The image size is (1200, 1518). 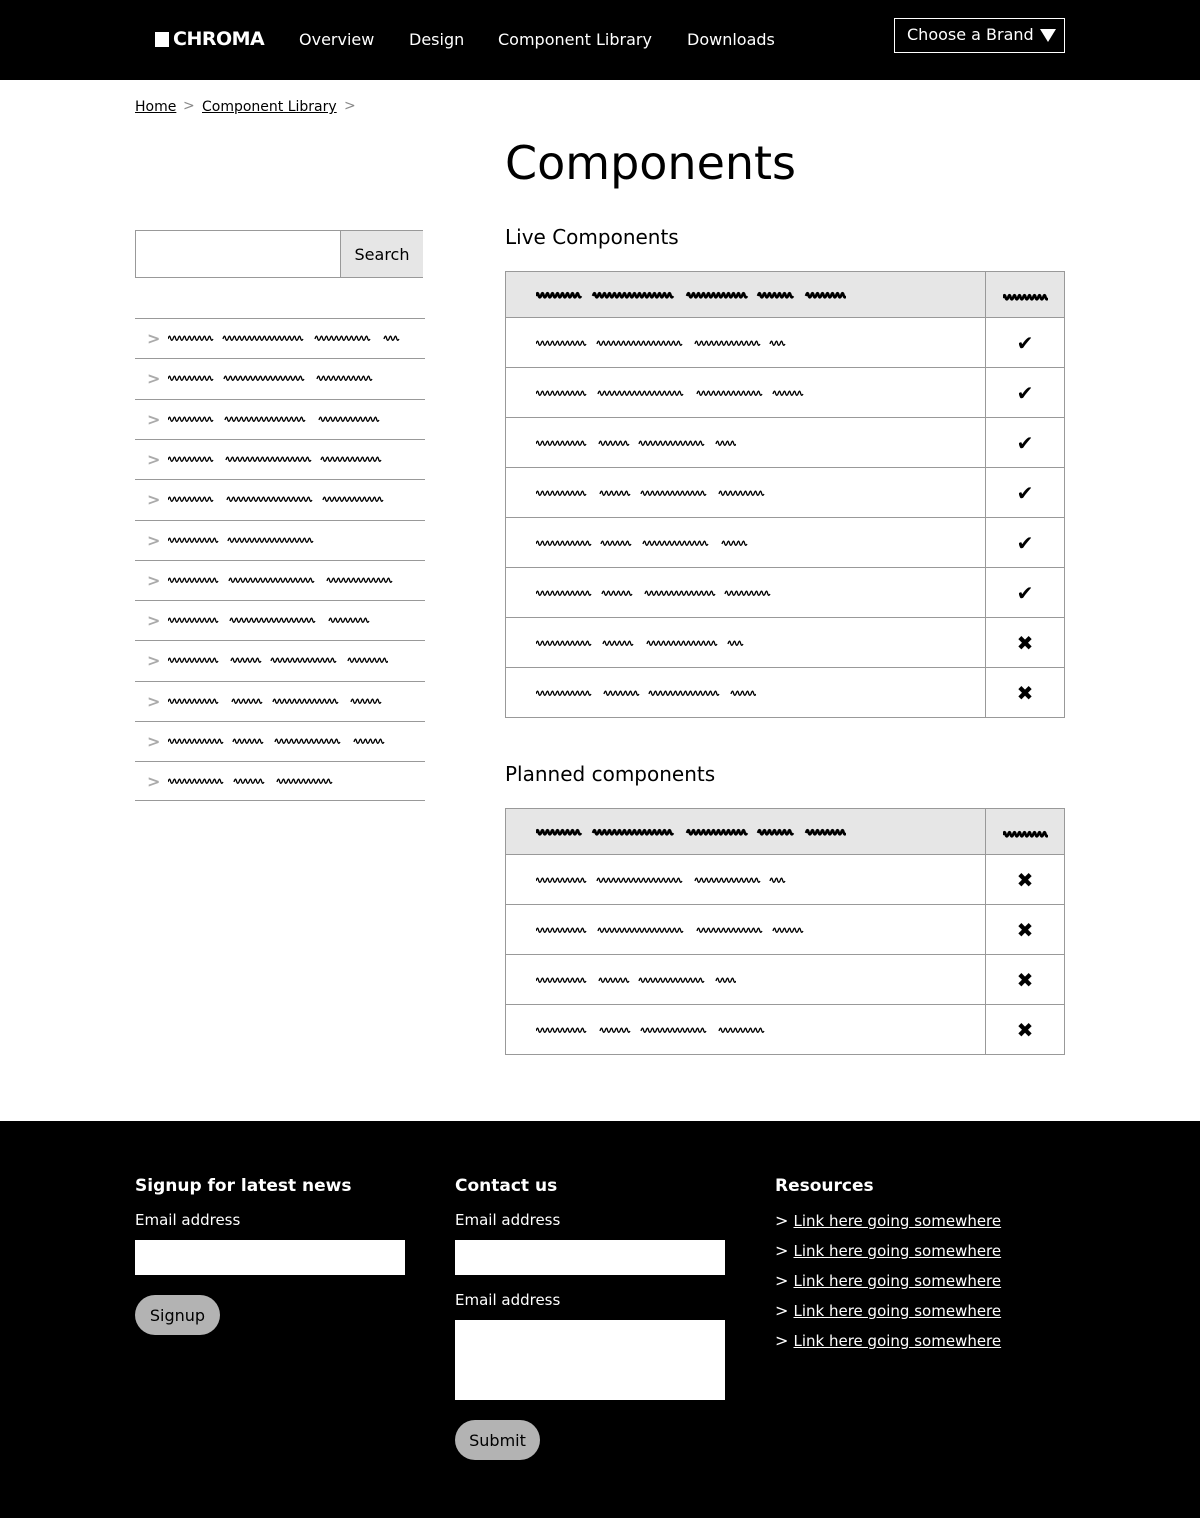 What do you see at coordinates (162, 39) in the screenshot?
I see `logo-icon` at bounding box center [162, 39].